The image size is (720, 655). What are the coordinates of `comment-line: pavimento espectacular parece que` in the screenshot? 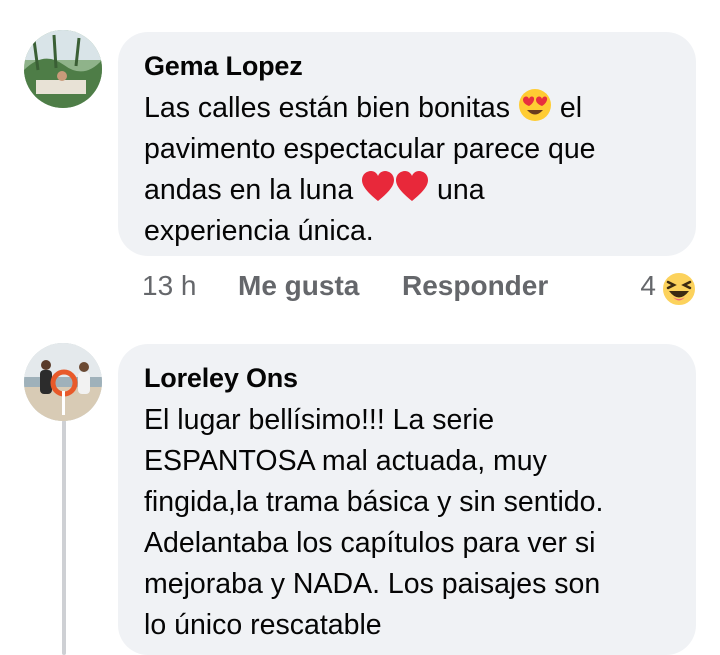 It's located at (370, 149).